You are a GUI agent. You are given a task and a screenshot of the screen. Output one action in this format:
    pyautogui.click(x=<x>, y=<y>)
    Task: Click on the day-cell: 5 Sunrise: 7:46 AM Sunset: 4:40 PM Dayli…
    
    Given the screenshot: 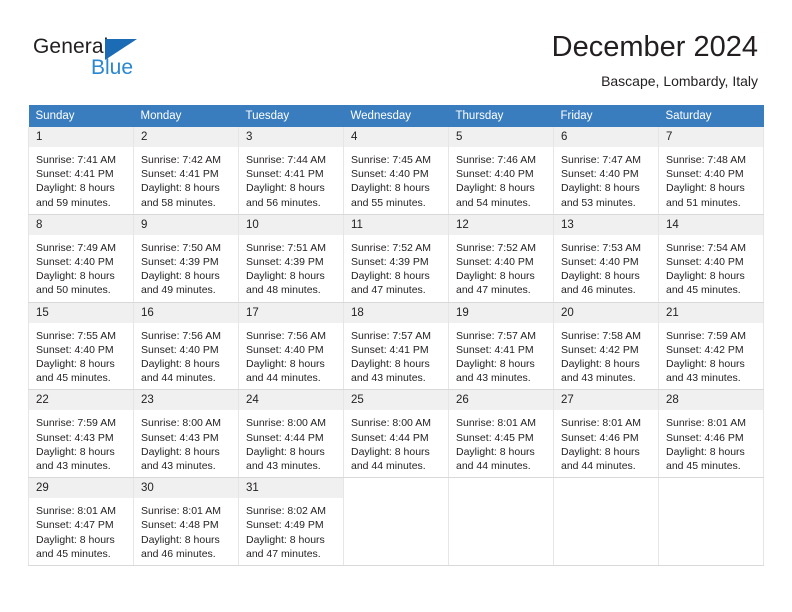 What is the action you would take?
    pyautogui.click(x=501, y=171)
    